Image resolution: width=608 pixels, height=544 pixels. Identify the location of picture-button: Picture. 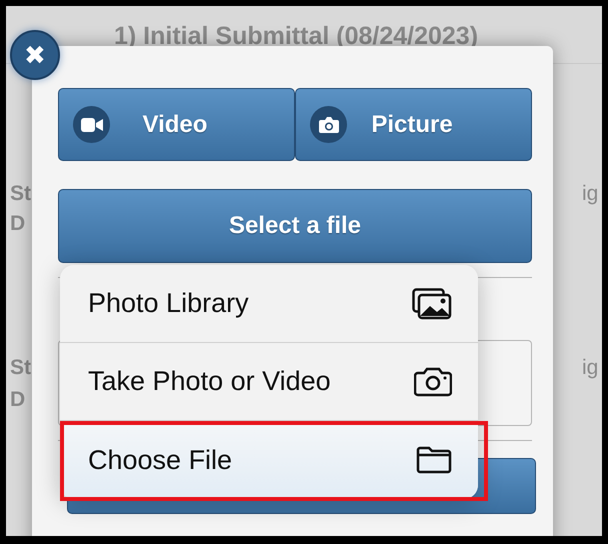
(413, 124).